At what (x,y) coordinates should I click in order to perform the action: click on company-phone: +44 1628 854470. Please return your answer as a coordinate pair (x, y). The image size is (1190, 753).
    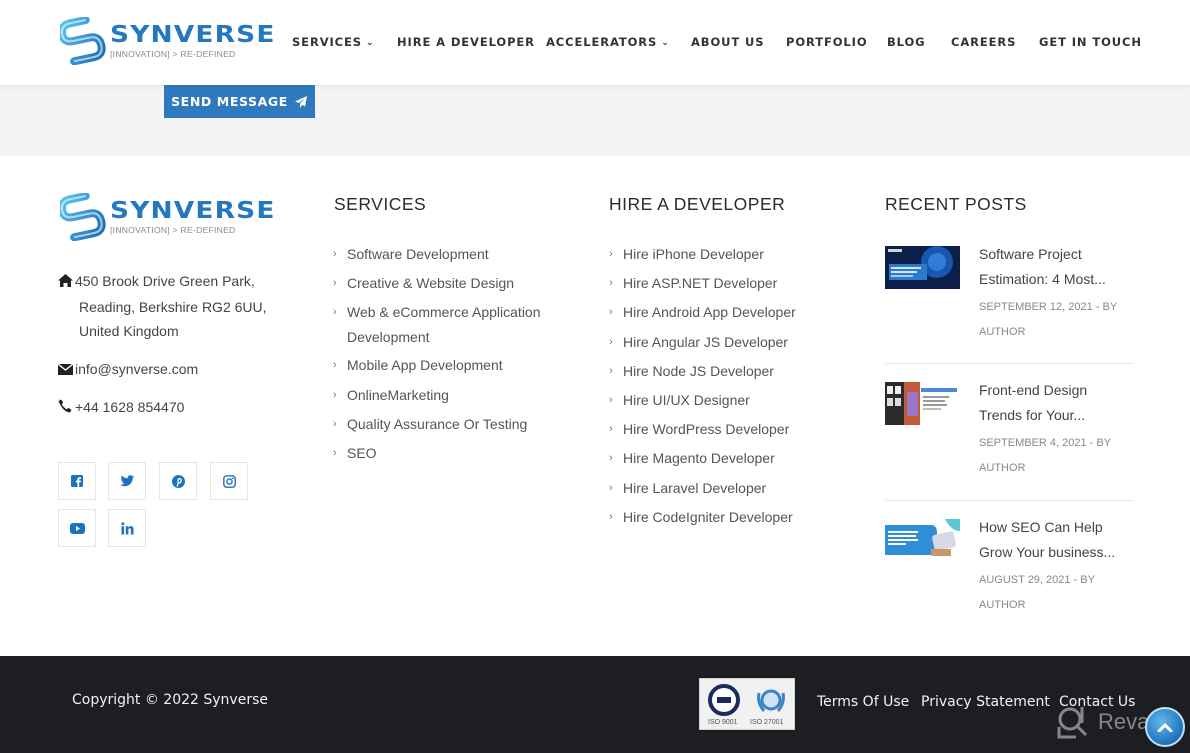
    Looking at the image, I should click on (121, 408).